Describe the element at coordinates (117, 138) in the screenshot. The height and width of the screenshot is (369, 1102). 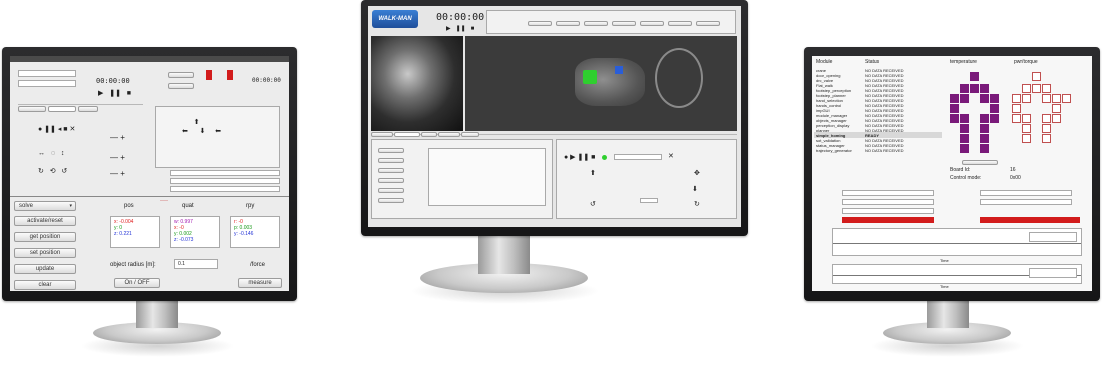
I see `plus-minus-1: — +` at that location.